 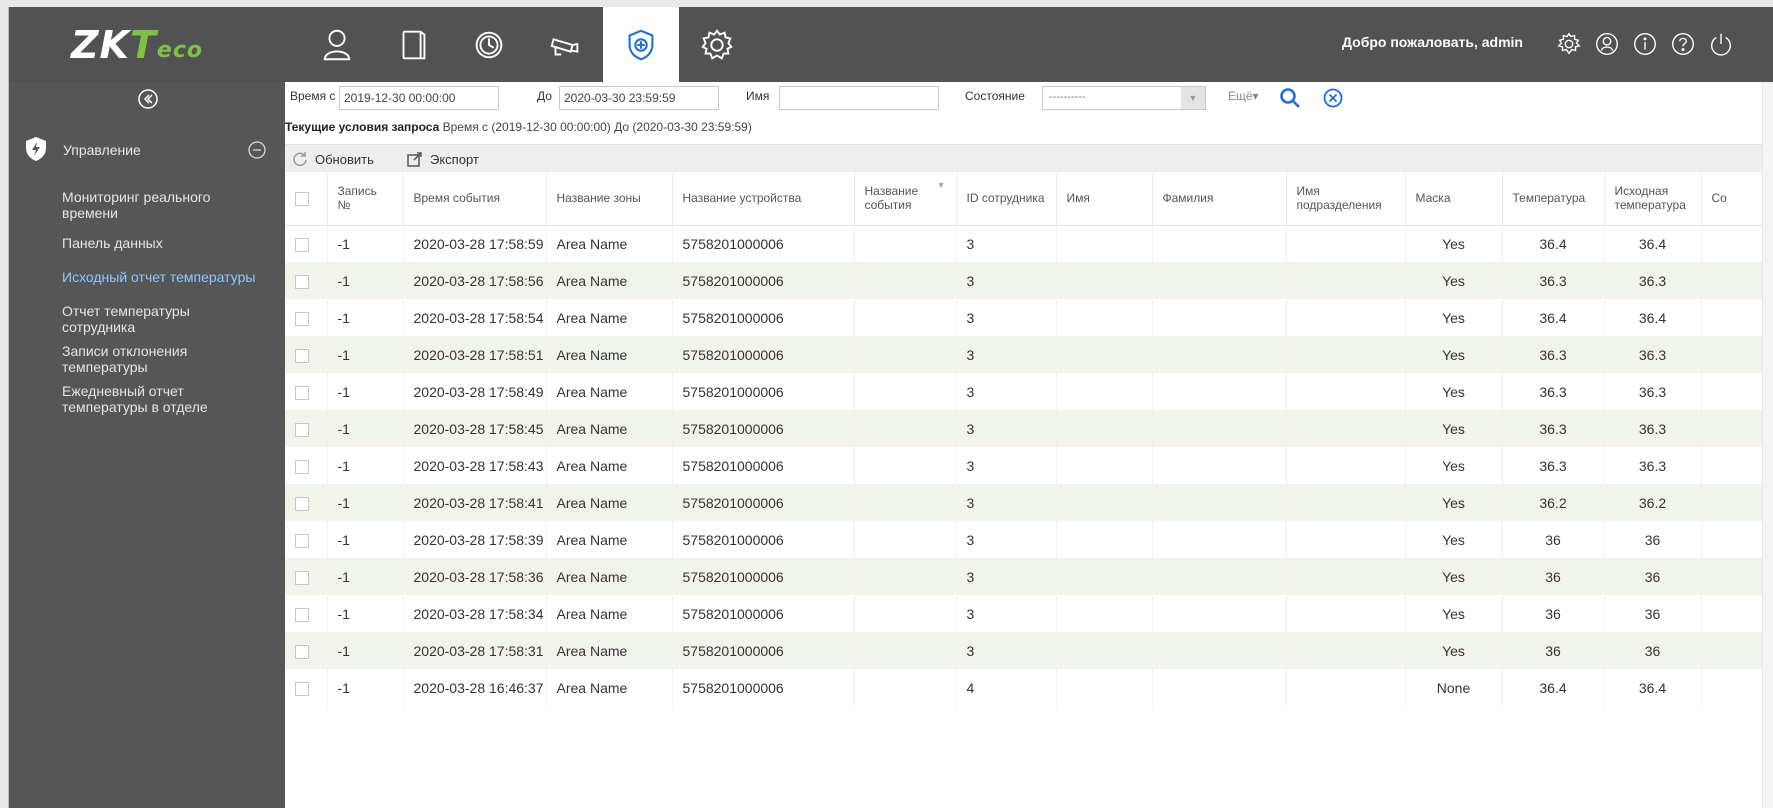 What do you see at coordinates (1290, 98) in the screenshot?
I see `search-icon` at bounding box center [1290, 98].